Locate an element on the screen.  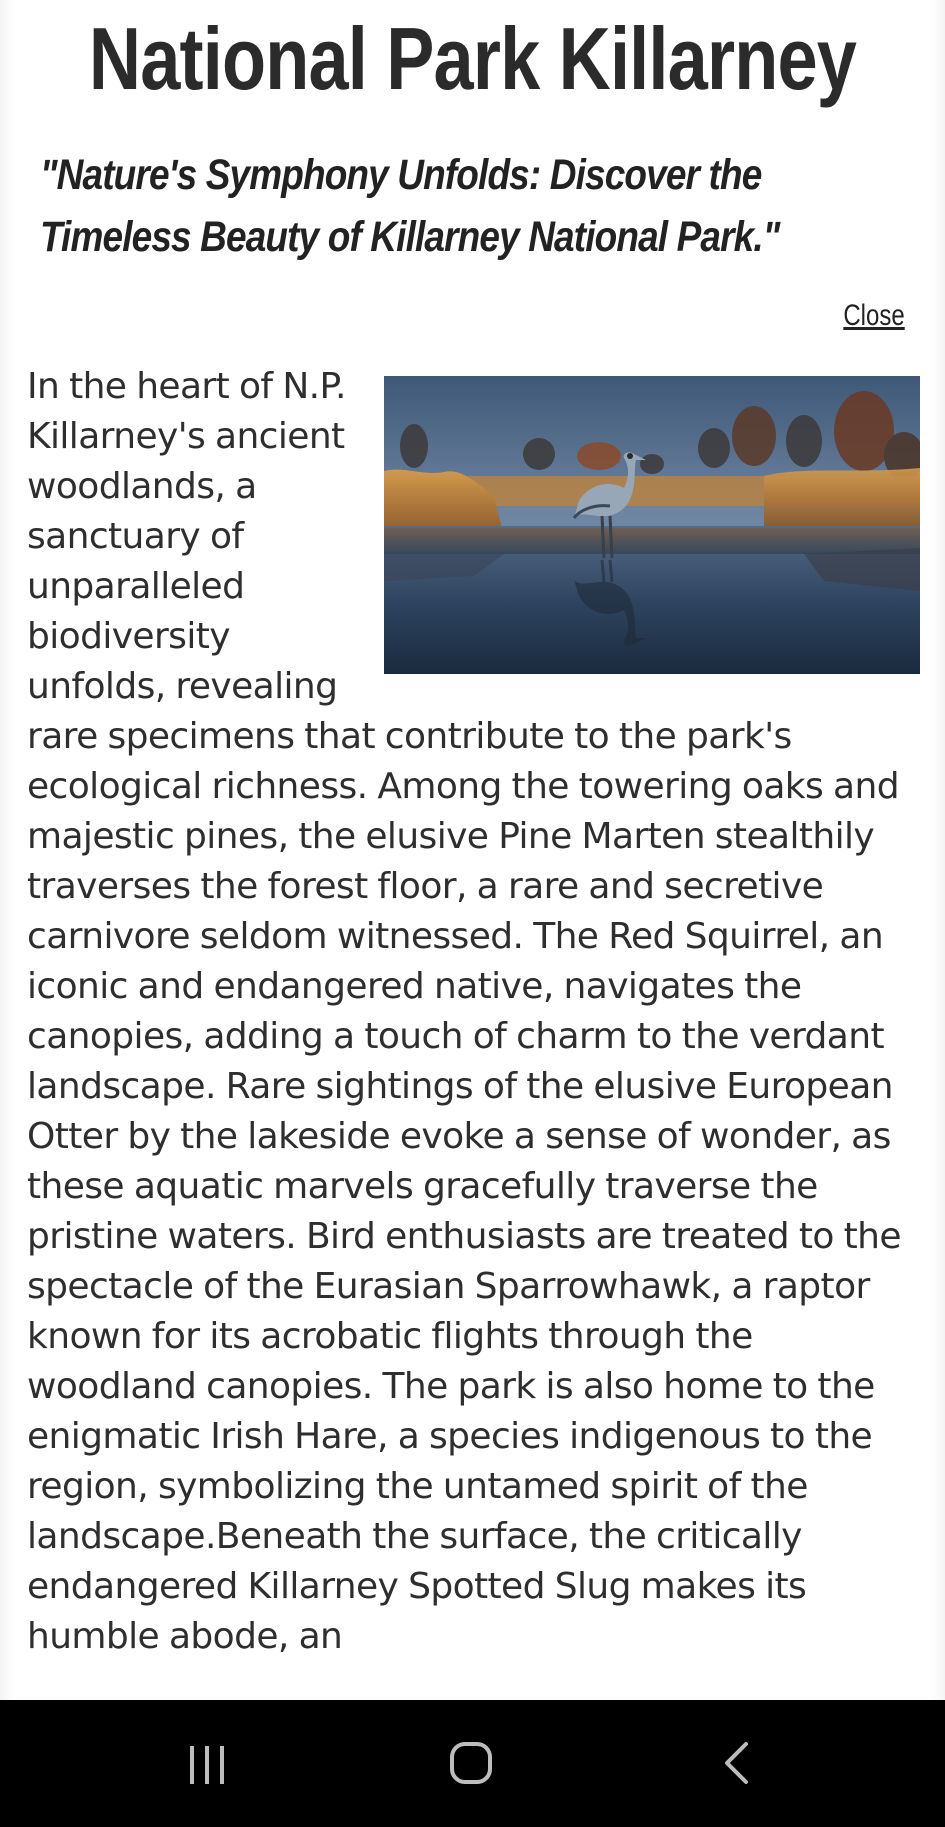
back-icon is located at coordinates (736, 1763).